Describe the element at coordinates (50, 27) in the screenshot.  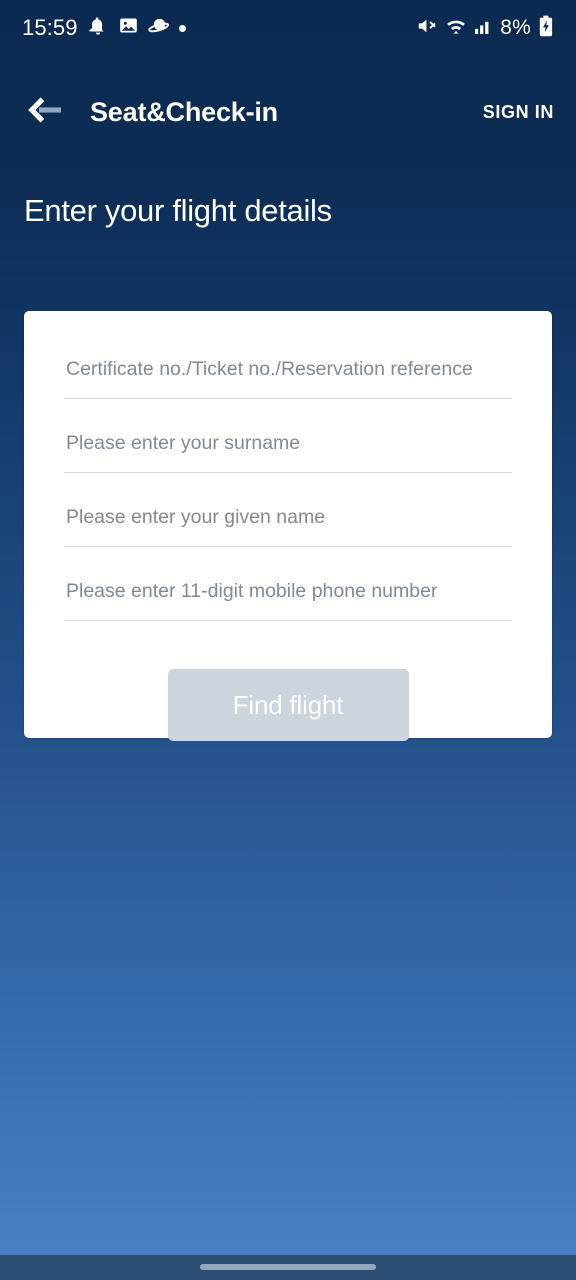
I see `status-bar-clock: 15:59` at that location.